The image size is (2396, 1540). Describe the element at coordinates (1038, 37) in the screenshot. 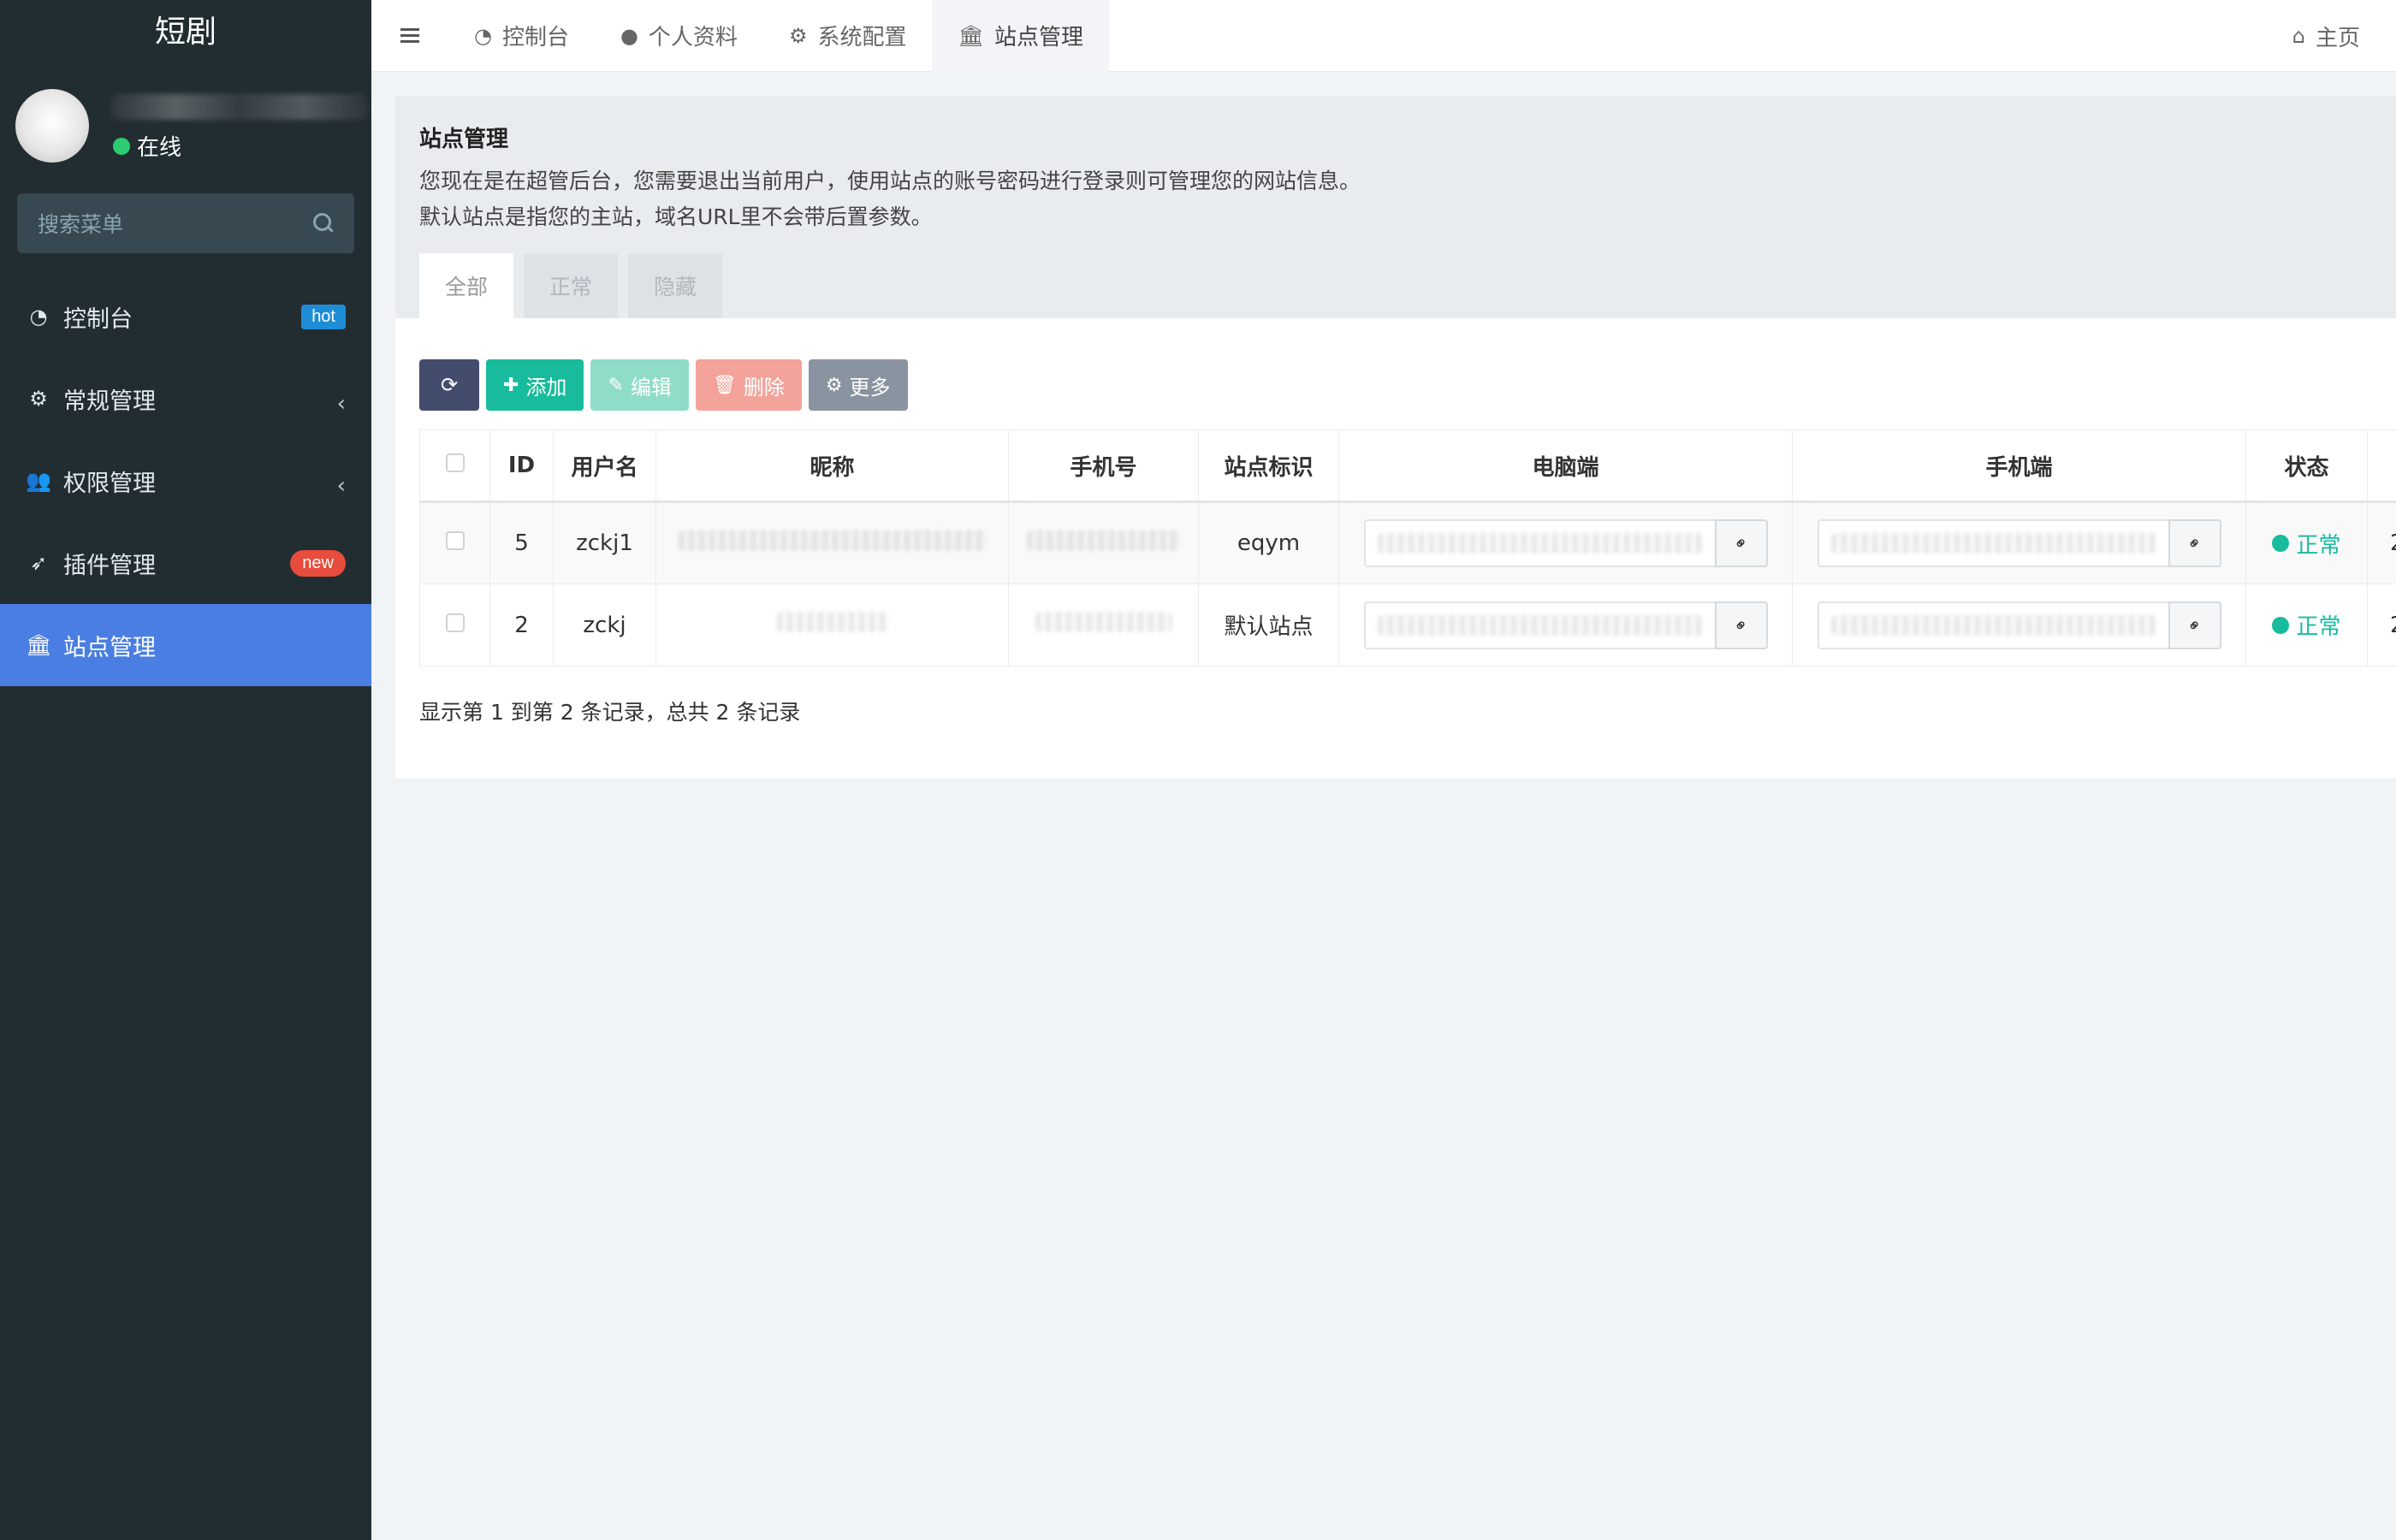

I see `tab-label: 站点管理` at that location.